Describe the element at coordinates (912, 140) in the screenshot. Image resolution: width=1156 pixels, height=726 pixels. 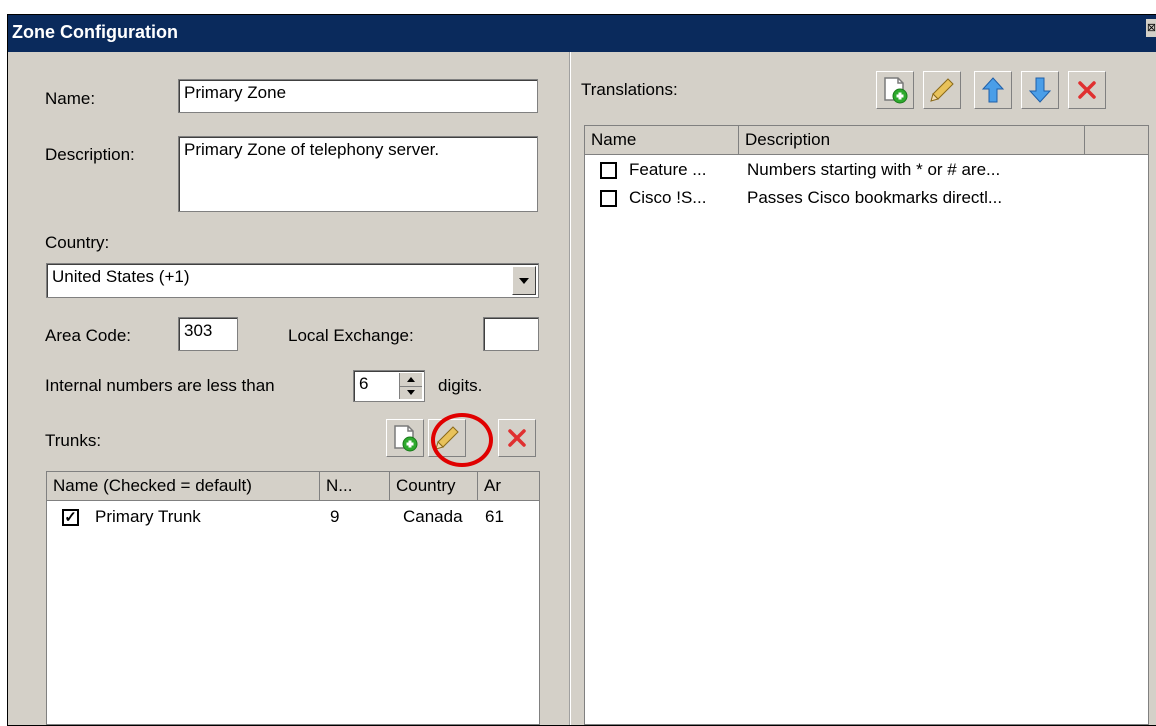
I see `translation-col-description: Description` at that location.